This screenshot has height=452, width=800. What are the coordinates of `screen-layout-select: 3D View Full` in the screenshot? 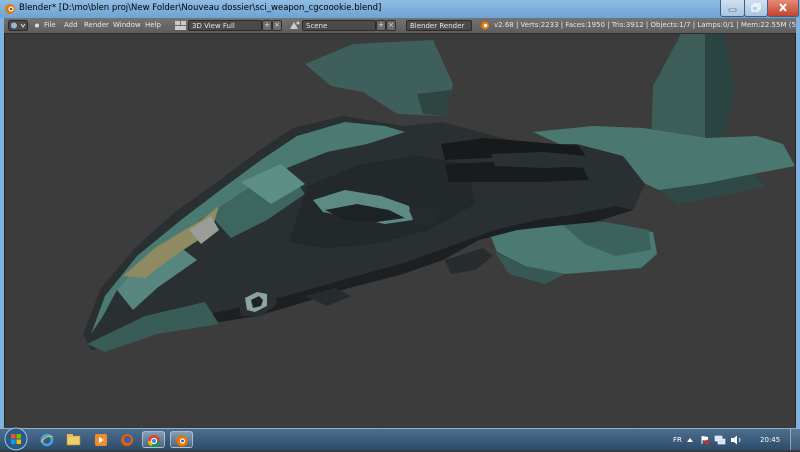 It's located at (225, 25).